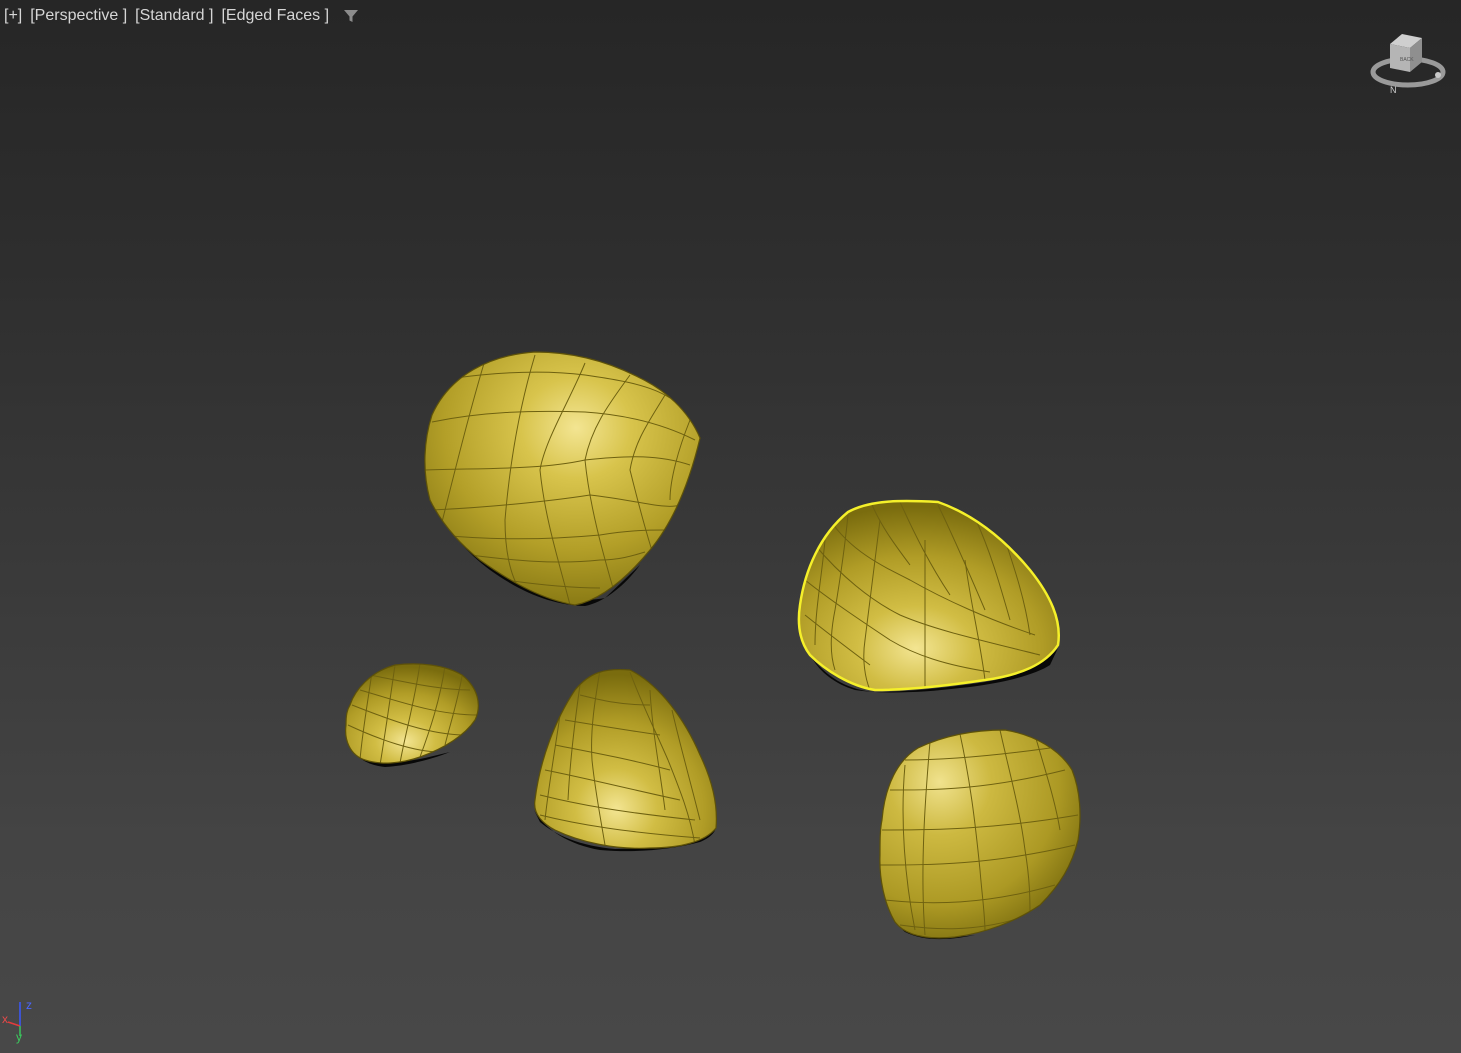  What do you see at coordinates (19, 1037) in the screenshot?
I see `axis-y-label: y` at bounding box center [19, 1037].